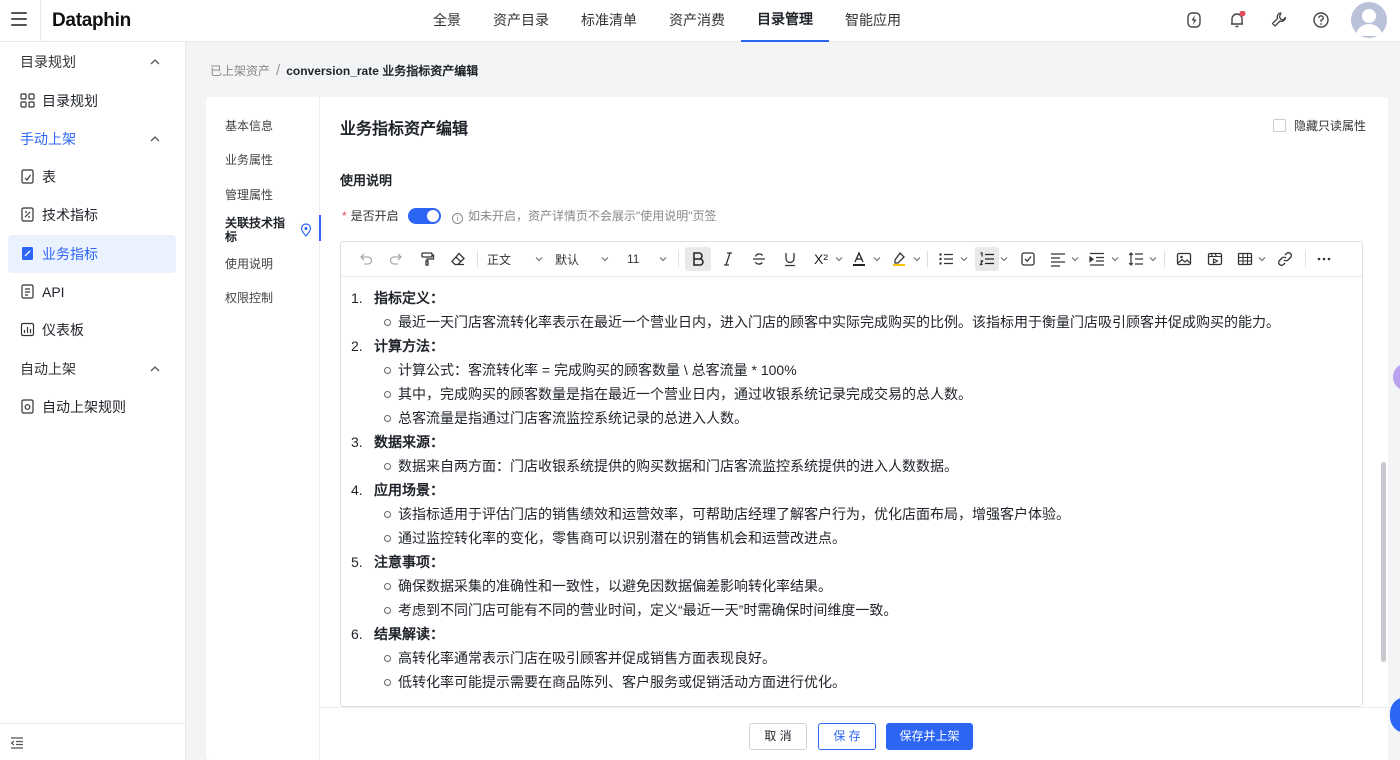  I want to click on align-left-icon, so click(1058, 259).